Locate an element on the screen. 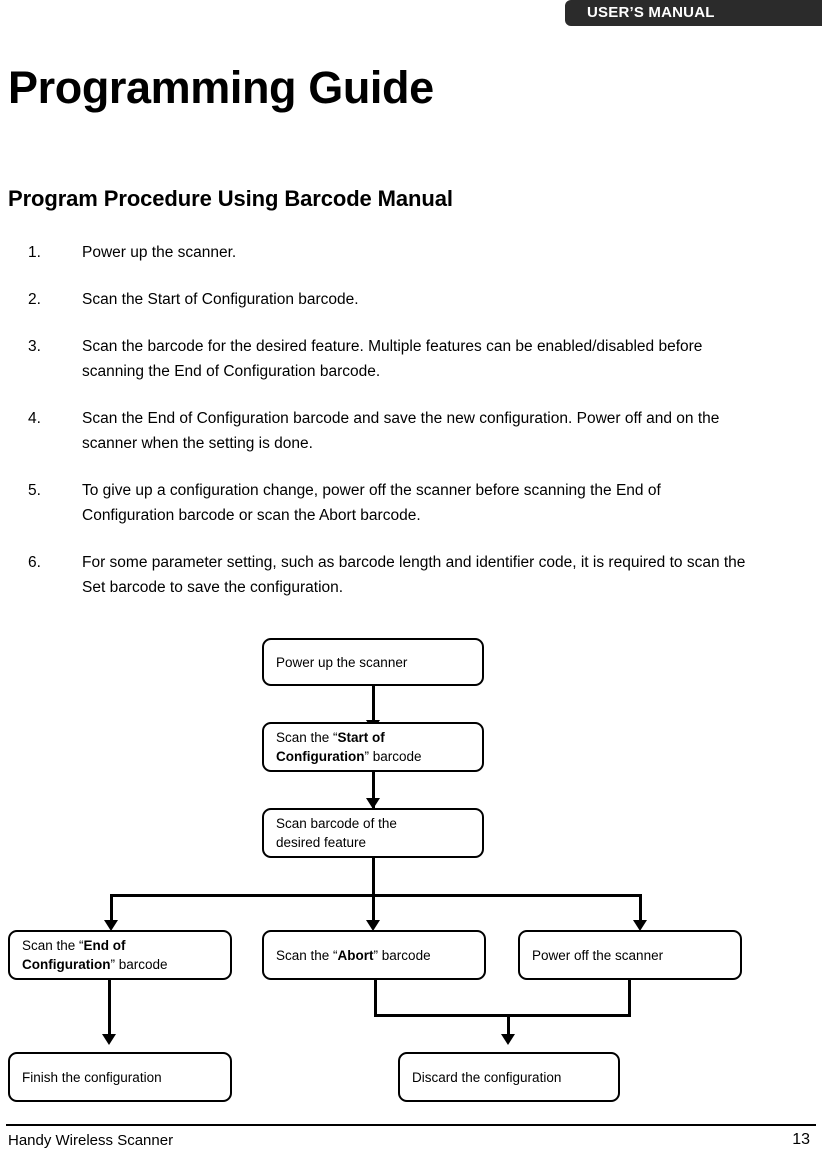  flow-node-discard: Discard the configuration is located at coordinates (509, 1077).